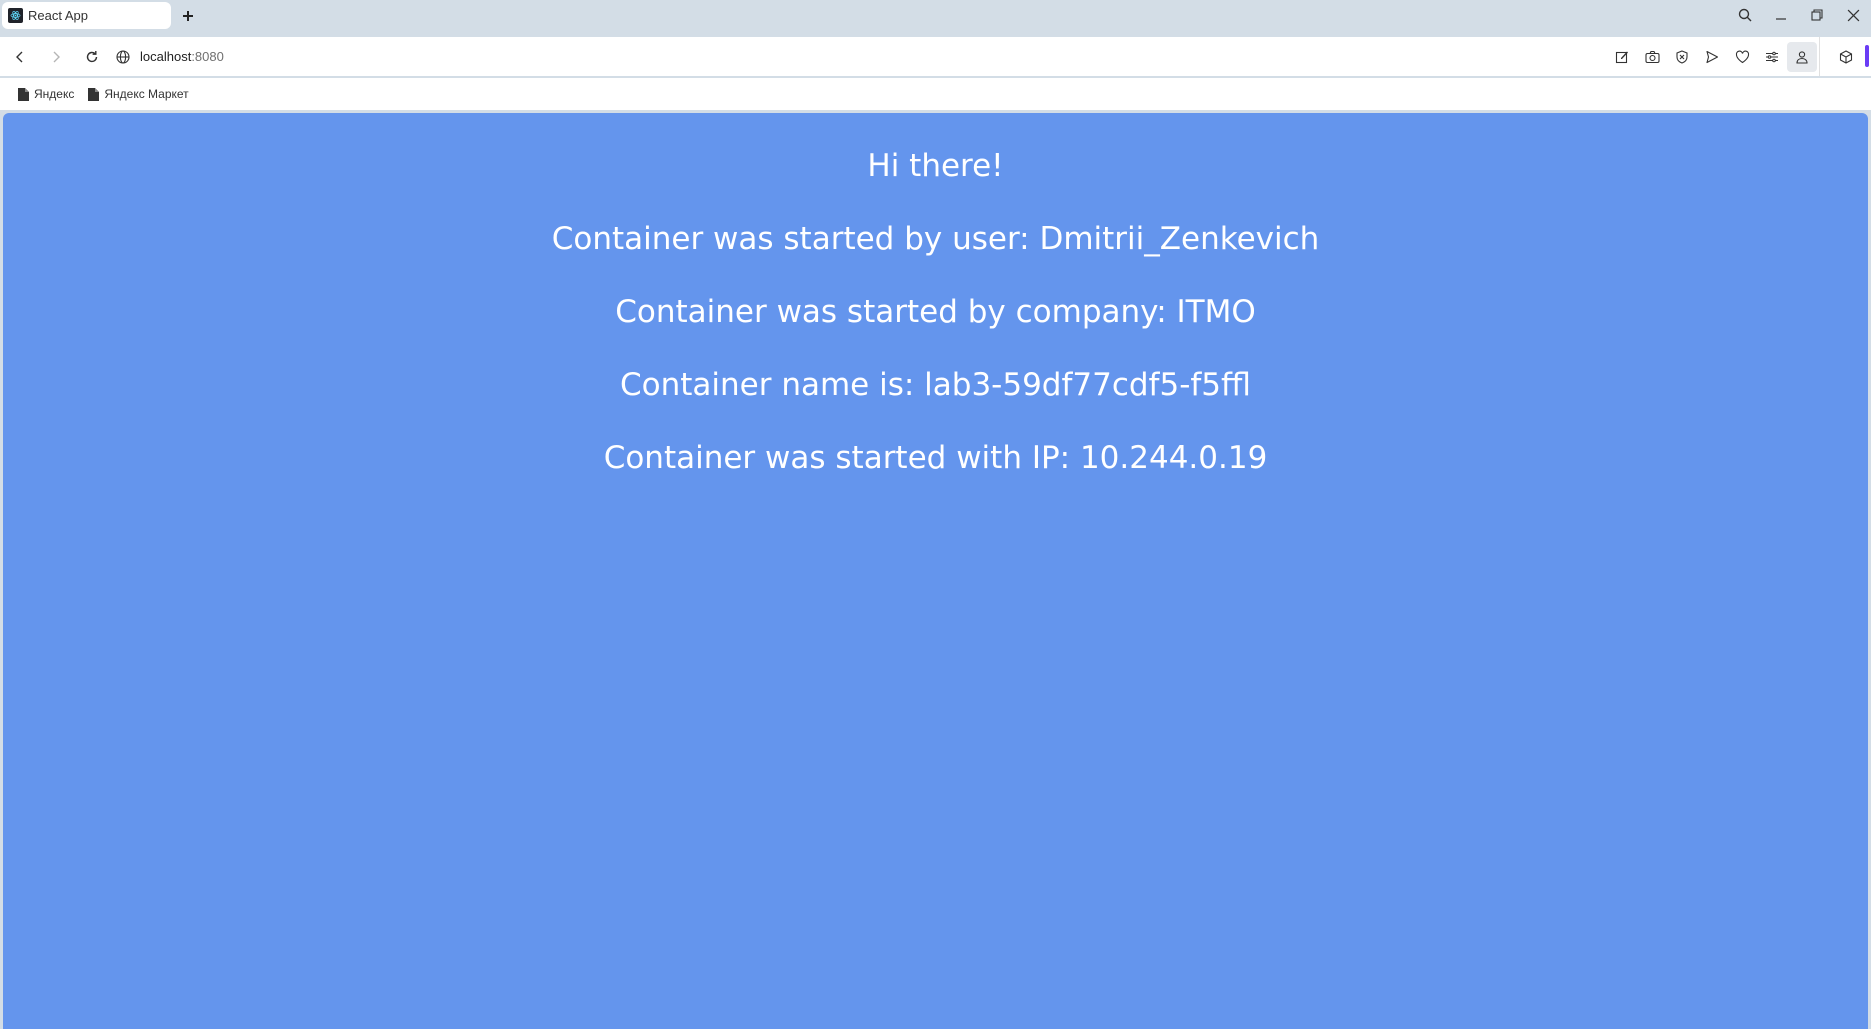 This screenshot has height=1029, width=1871. I want to click on tab-strip: React App, so click(935, 18).